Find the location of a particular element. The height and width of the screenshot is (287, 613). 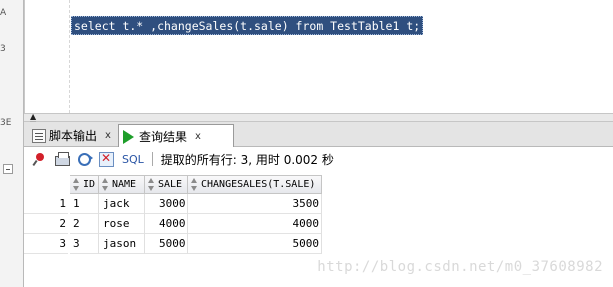

cell-id: 1 is located at coordinates (84, 204).